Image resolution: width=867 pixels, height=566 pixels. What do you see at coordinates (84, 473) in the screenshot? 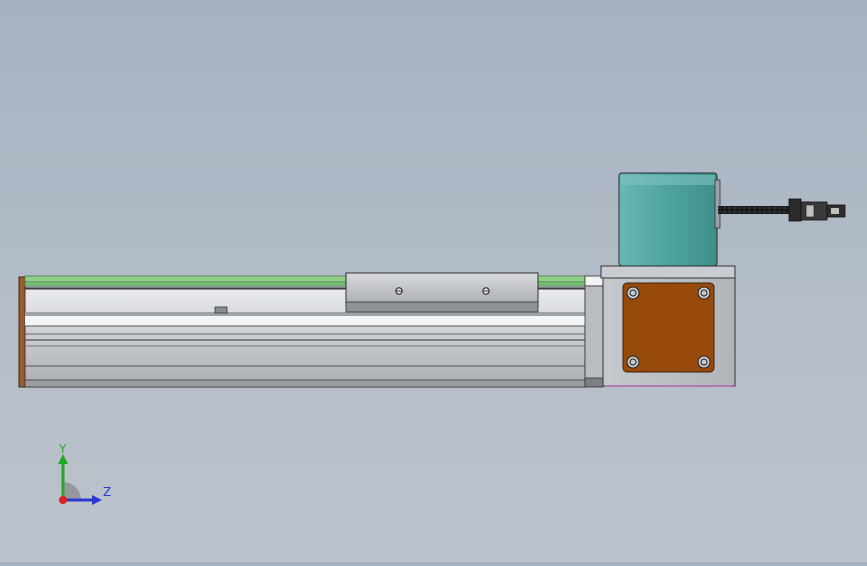
I see `coordinate-triad: Y Z` at bounding box center [84, 473].